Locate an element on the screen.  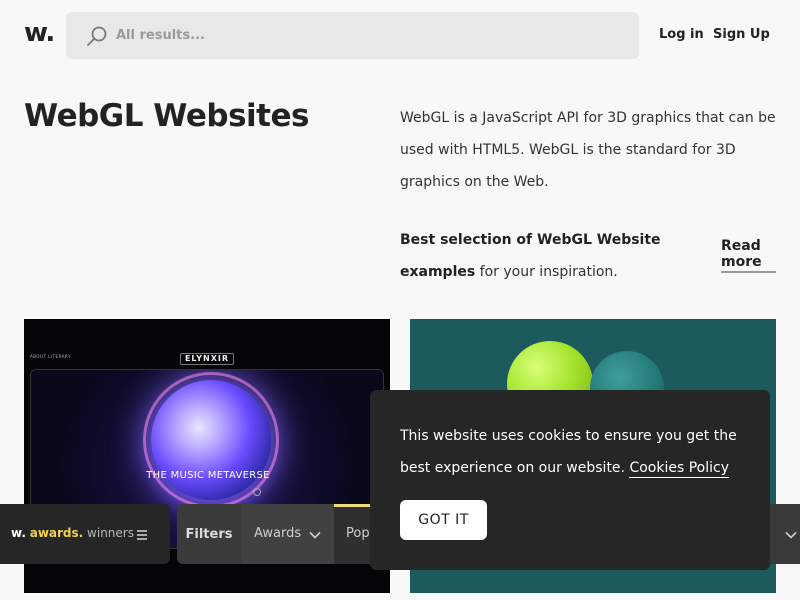
login-link: Log in is located at coordinates (681, 34).